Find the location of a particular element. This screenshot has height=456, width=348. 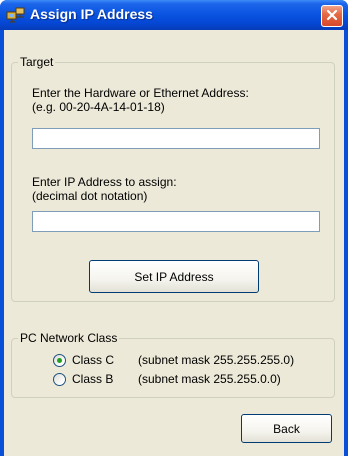

radio-selected-dot is located at coordinates (59, 360).